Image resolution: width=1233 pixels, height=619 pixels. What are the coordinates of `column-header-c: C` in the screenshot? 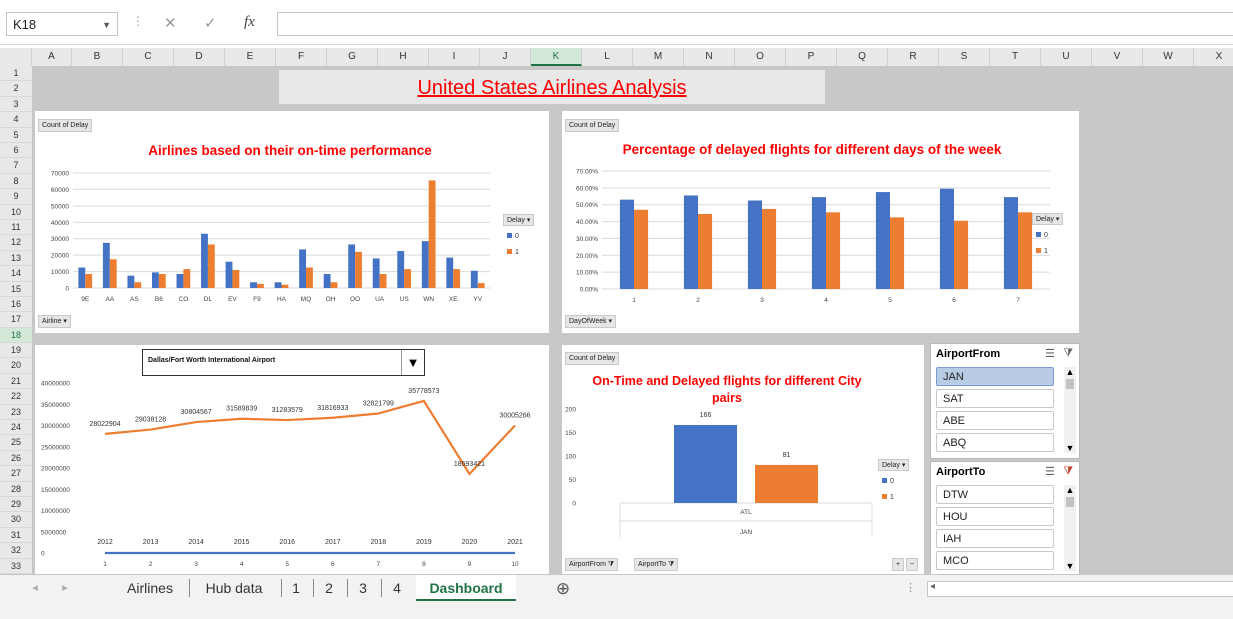 It's located at (148, 57).